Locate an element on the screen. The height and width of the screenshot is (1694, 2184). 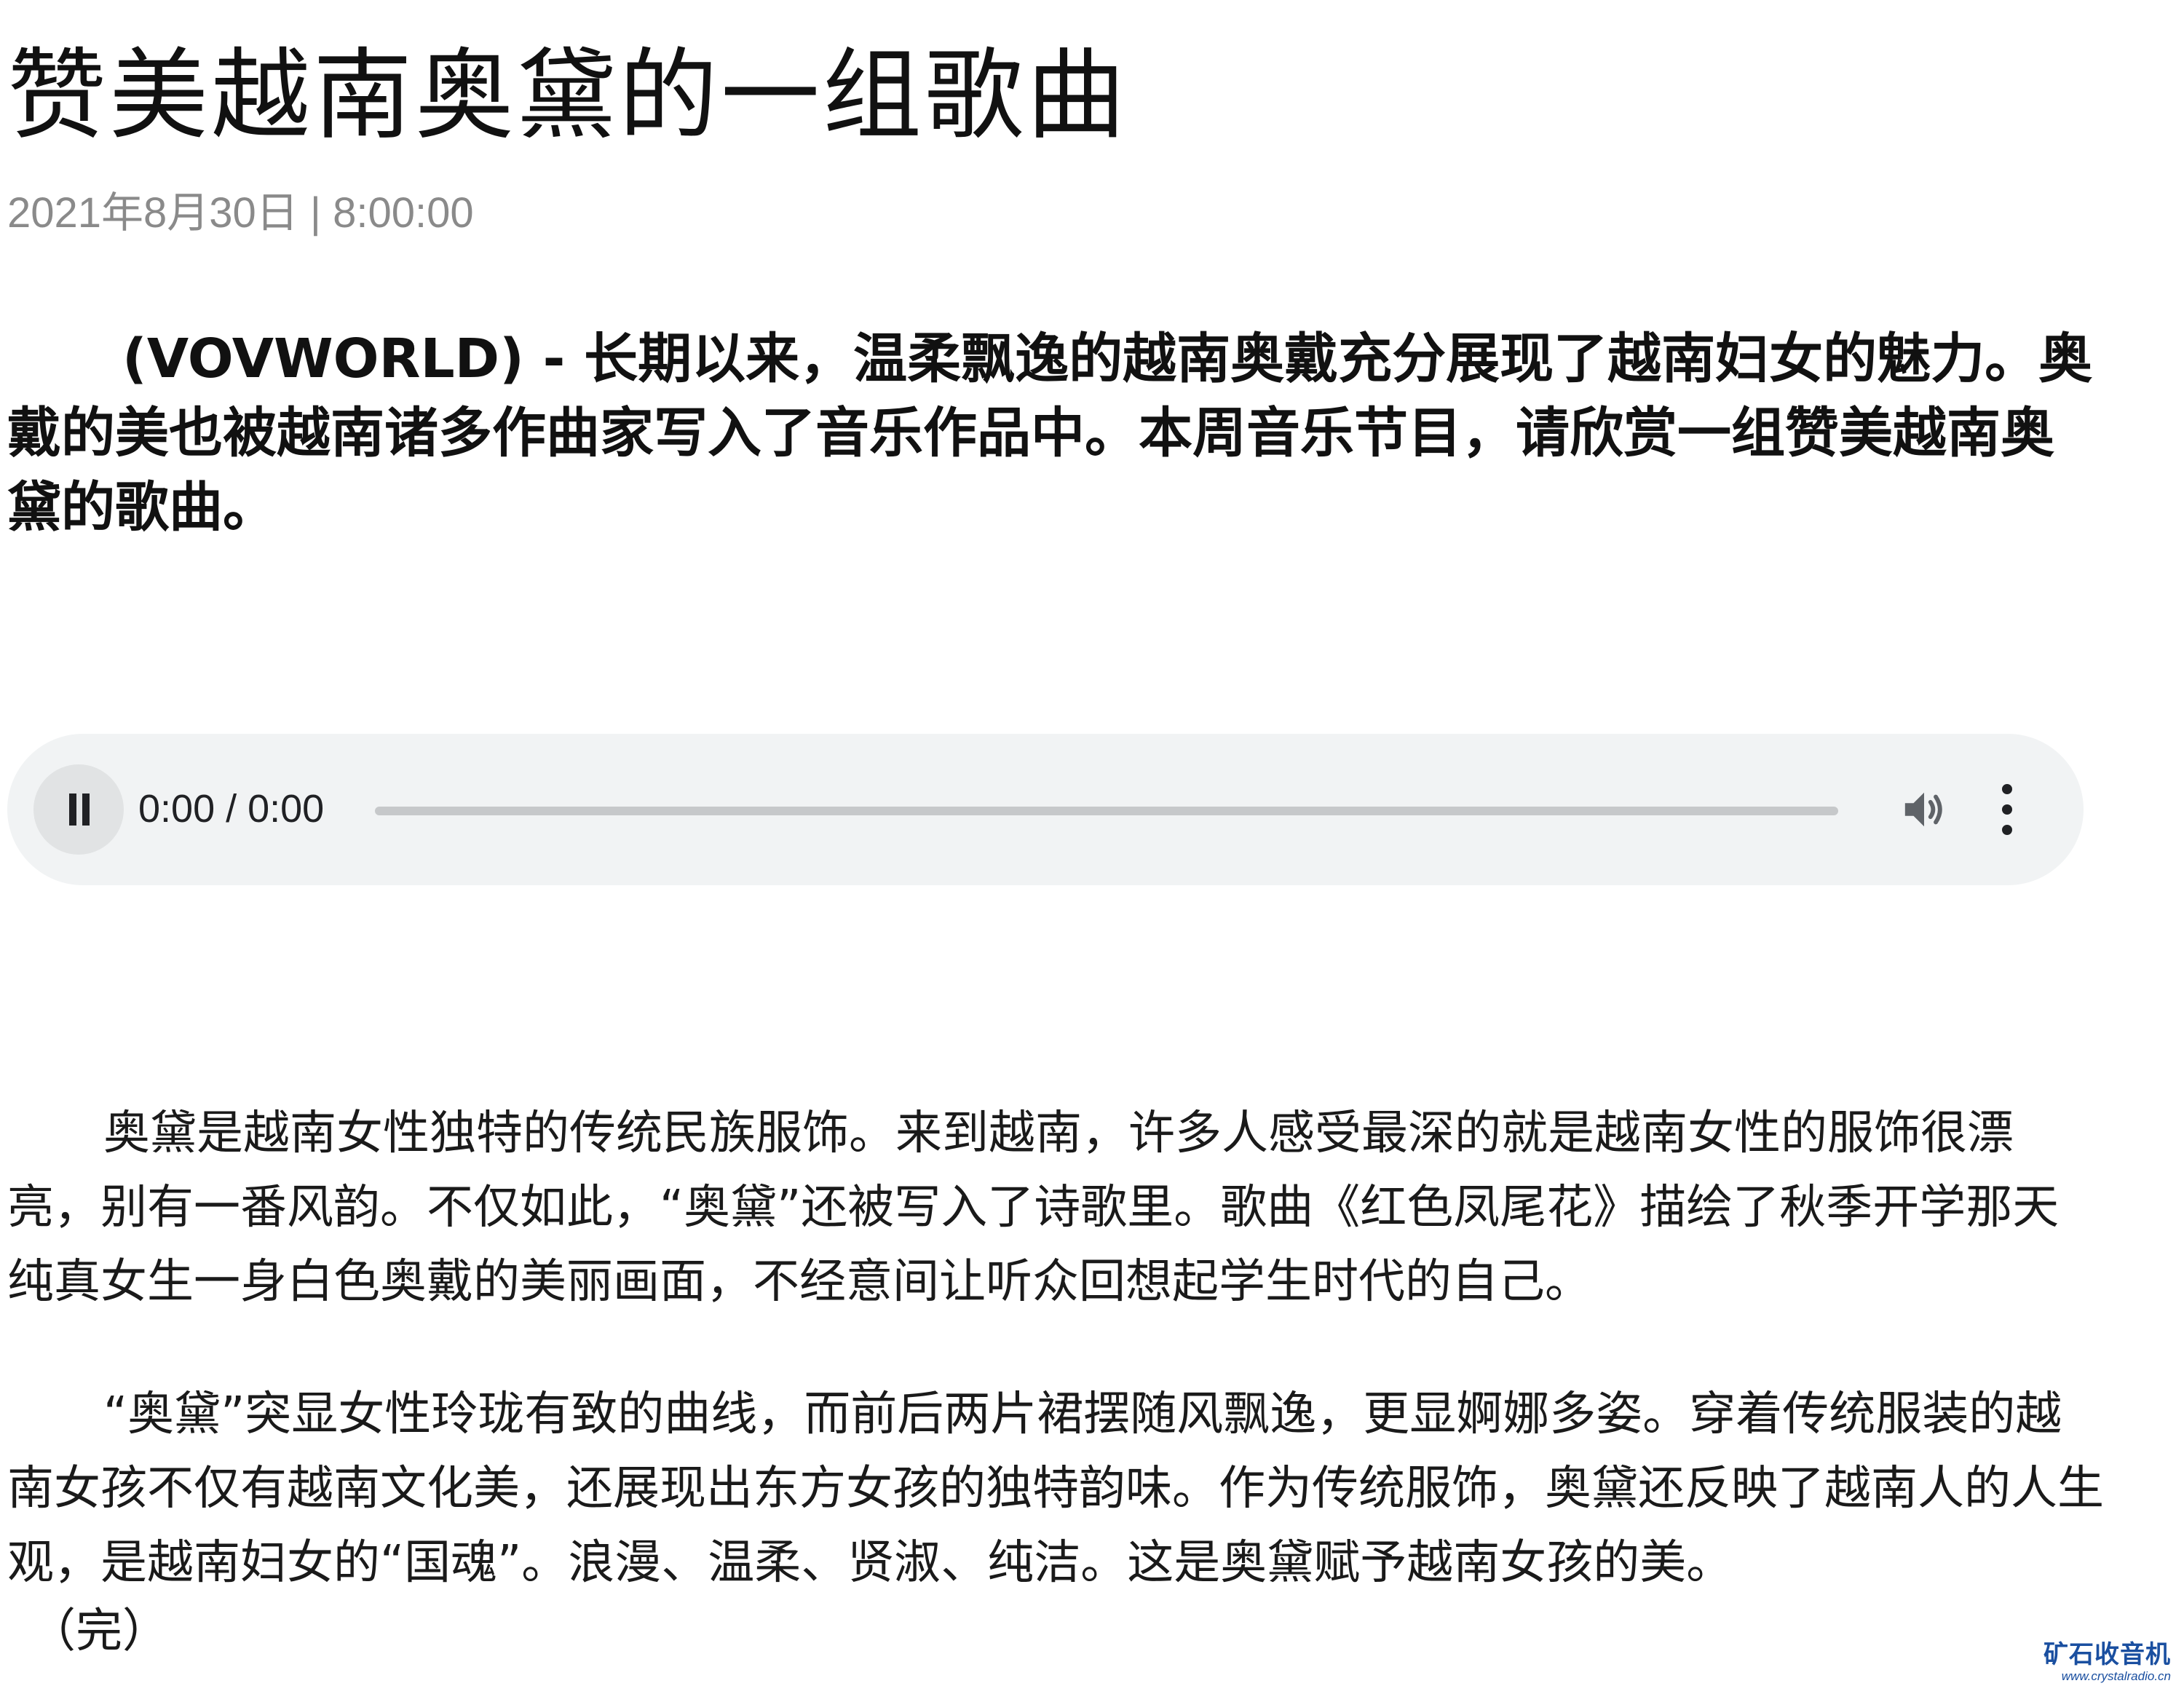
more-vertical-icon is located at coordinates (2007, 810).